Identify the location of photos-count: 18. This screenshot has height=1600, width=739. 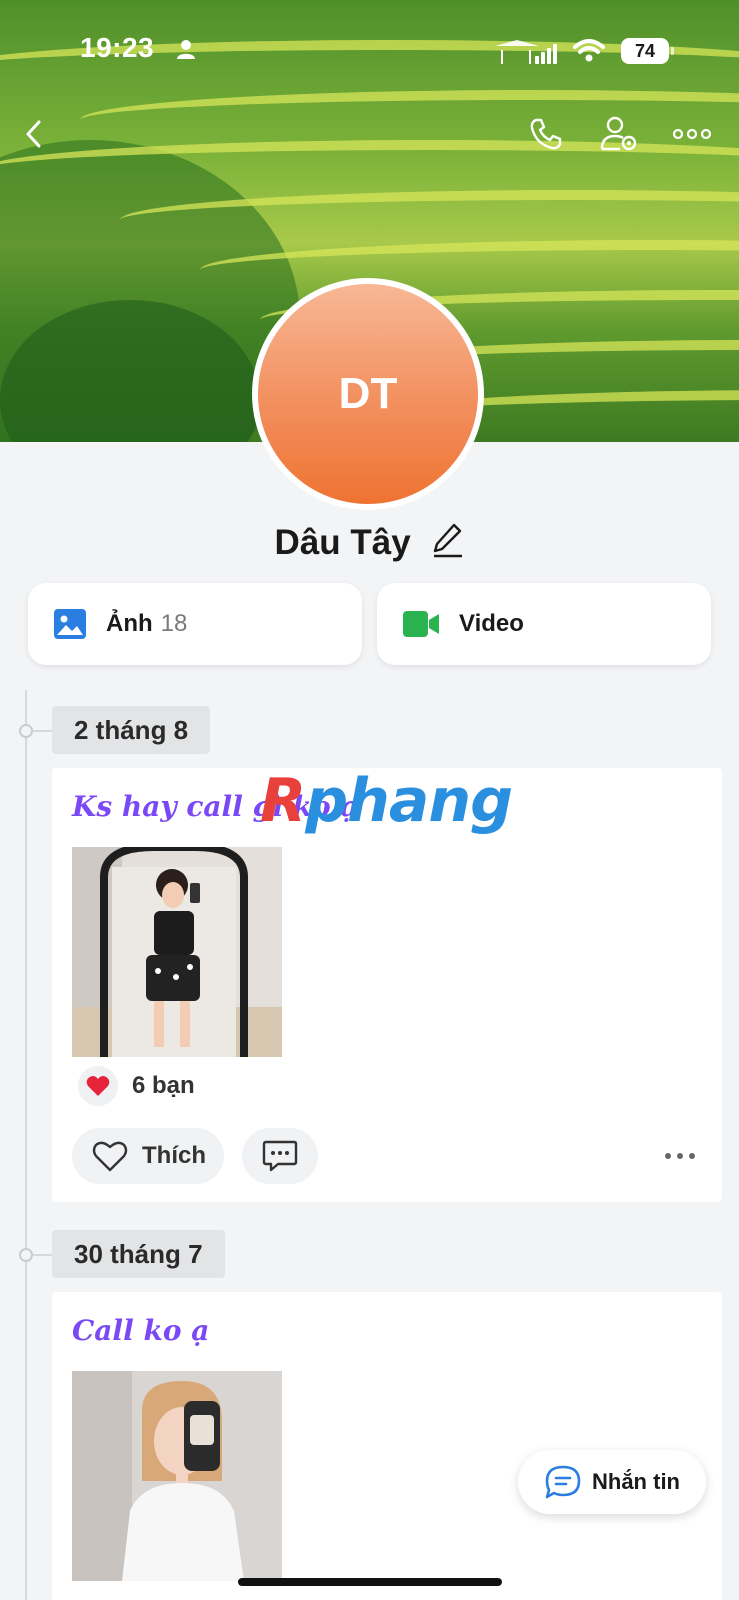
(174, 623).